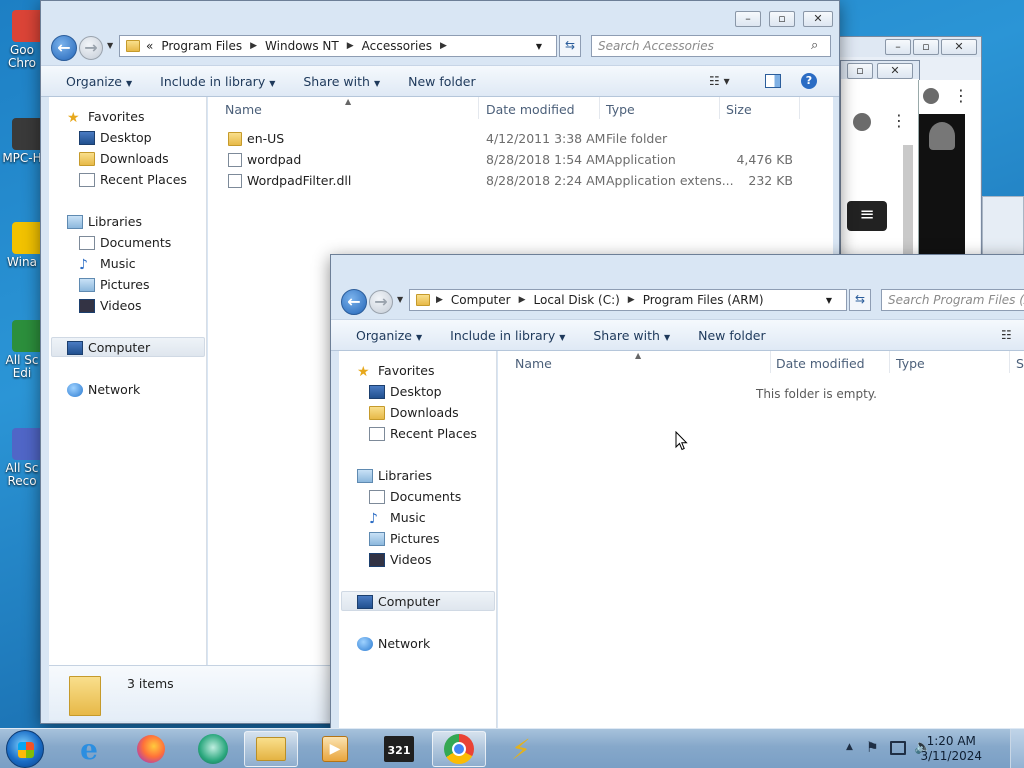 This screenshot has width=1024, height=768. What do you see at coordinates (677, 270) in the screenshot?
I see `title-bar` at bounding box center [677, 270].